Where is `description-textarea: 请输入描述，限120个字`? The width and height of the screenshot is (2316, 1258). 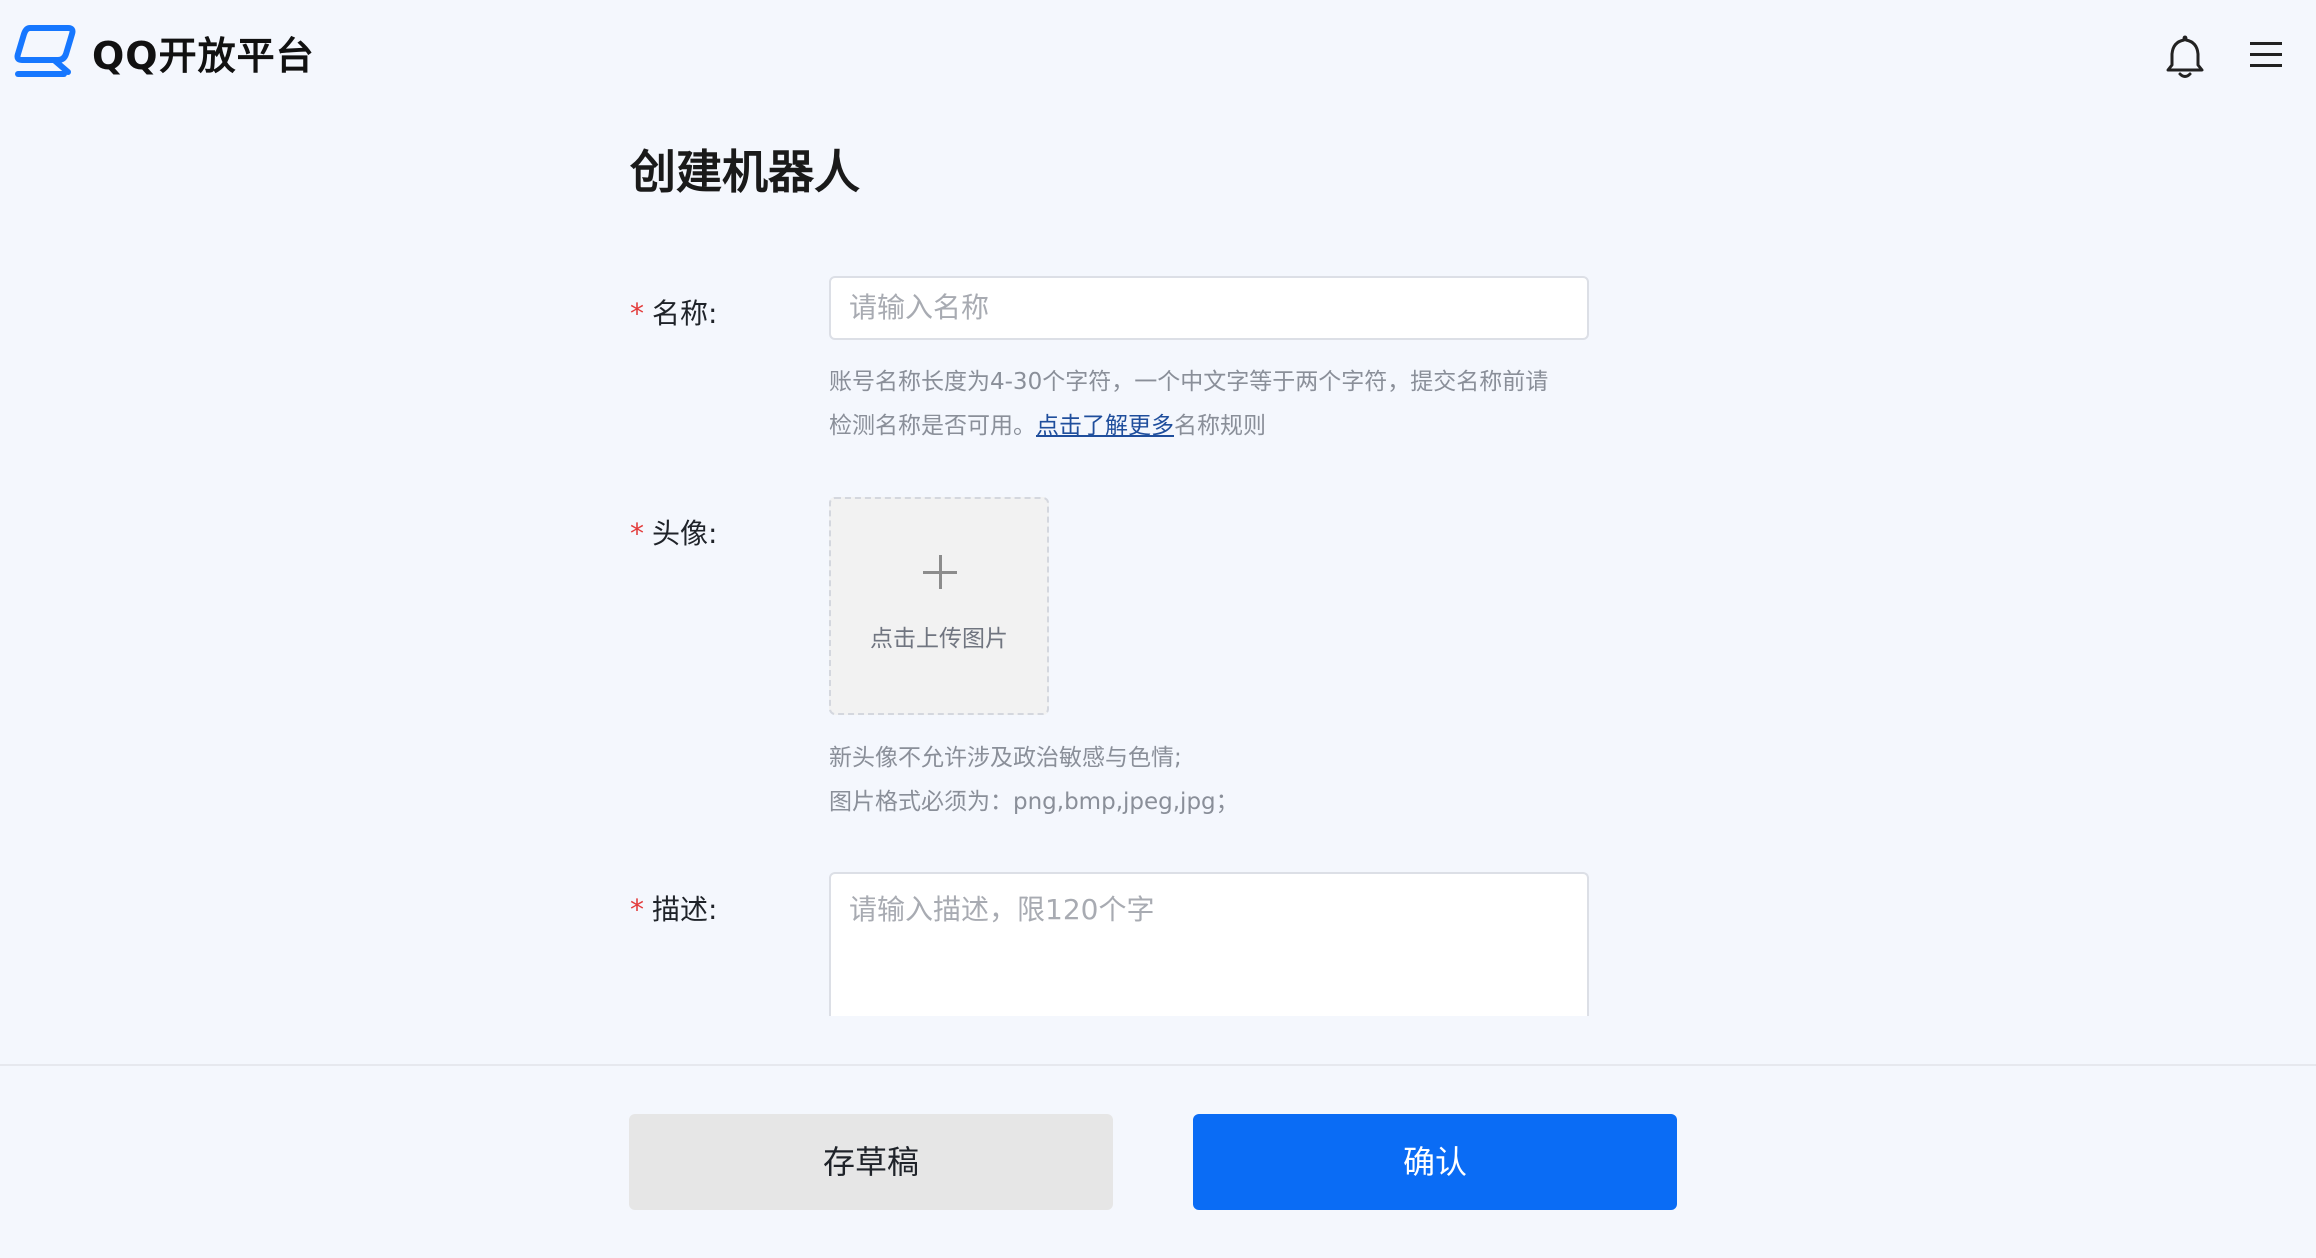 description-textarea: 请输入描述，限120个字 is located at coordinates (1209, 944).